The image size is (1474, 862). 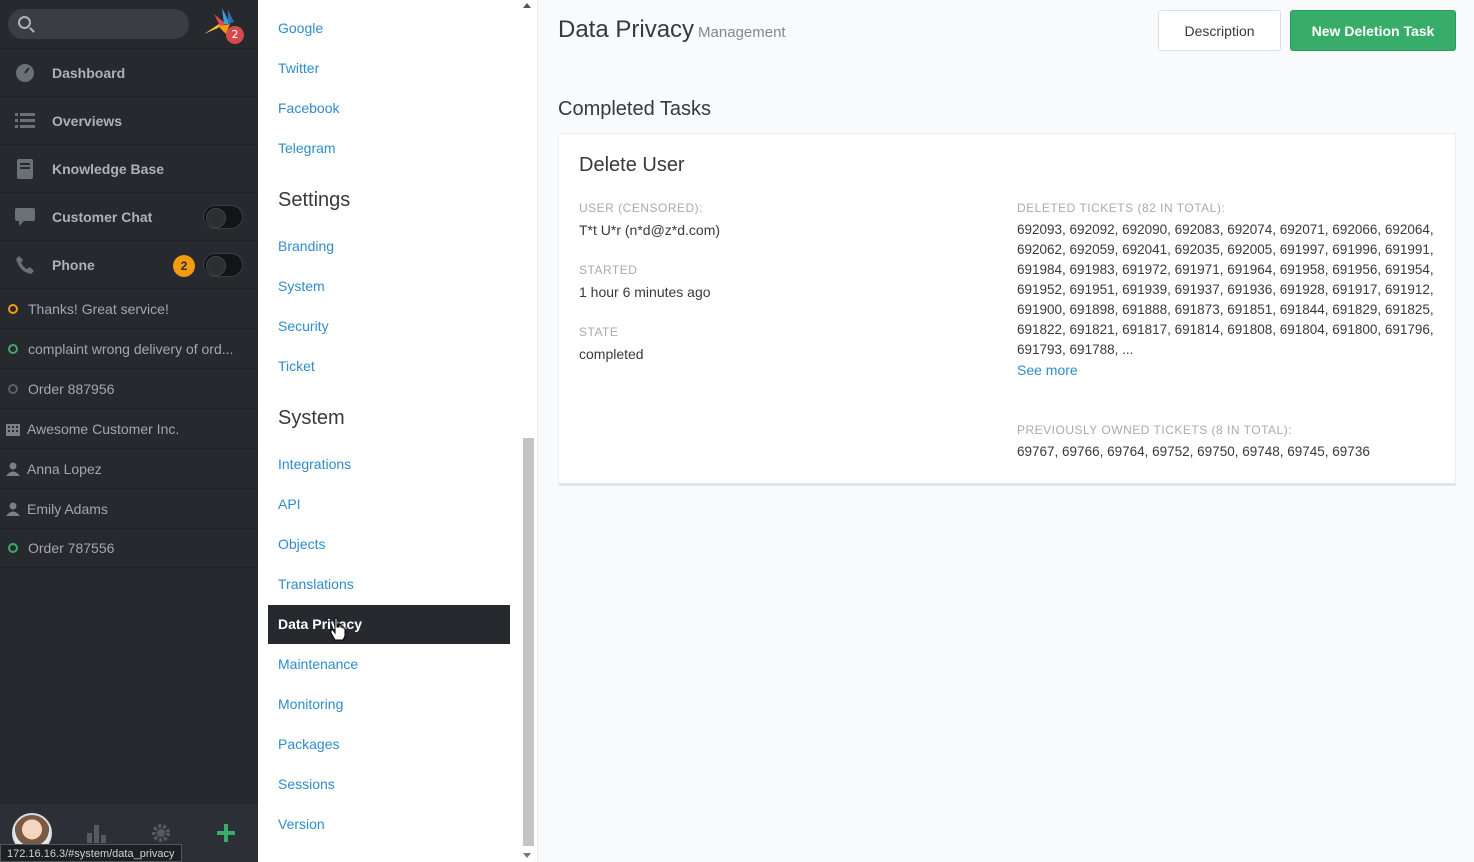 I want to click on task-title: Delete User, so click(x=632, y=165).